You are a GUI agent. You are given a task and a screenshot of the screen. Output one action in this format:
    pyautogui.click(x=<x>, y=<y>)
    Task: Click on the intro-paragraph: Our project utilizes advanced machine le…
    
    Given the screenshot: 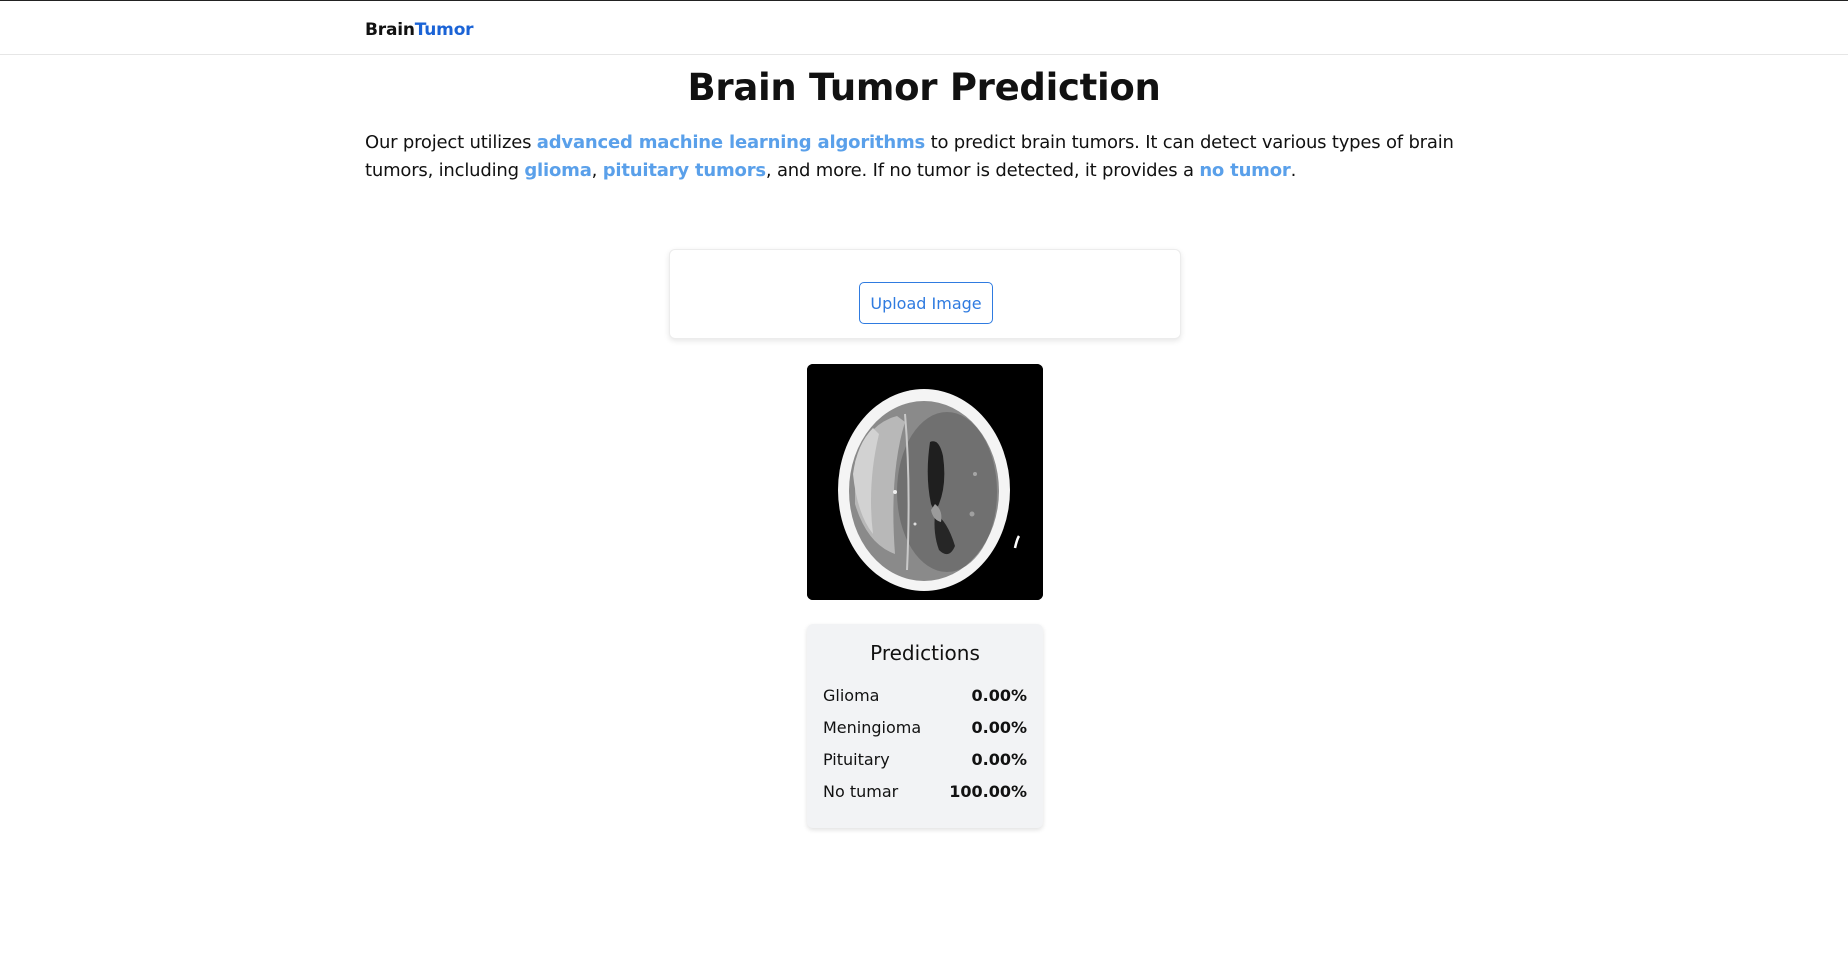 What is the action you would take?
    pyautogui.click(x=935, y=157)
    